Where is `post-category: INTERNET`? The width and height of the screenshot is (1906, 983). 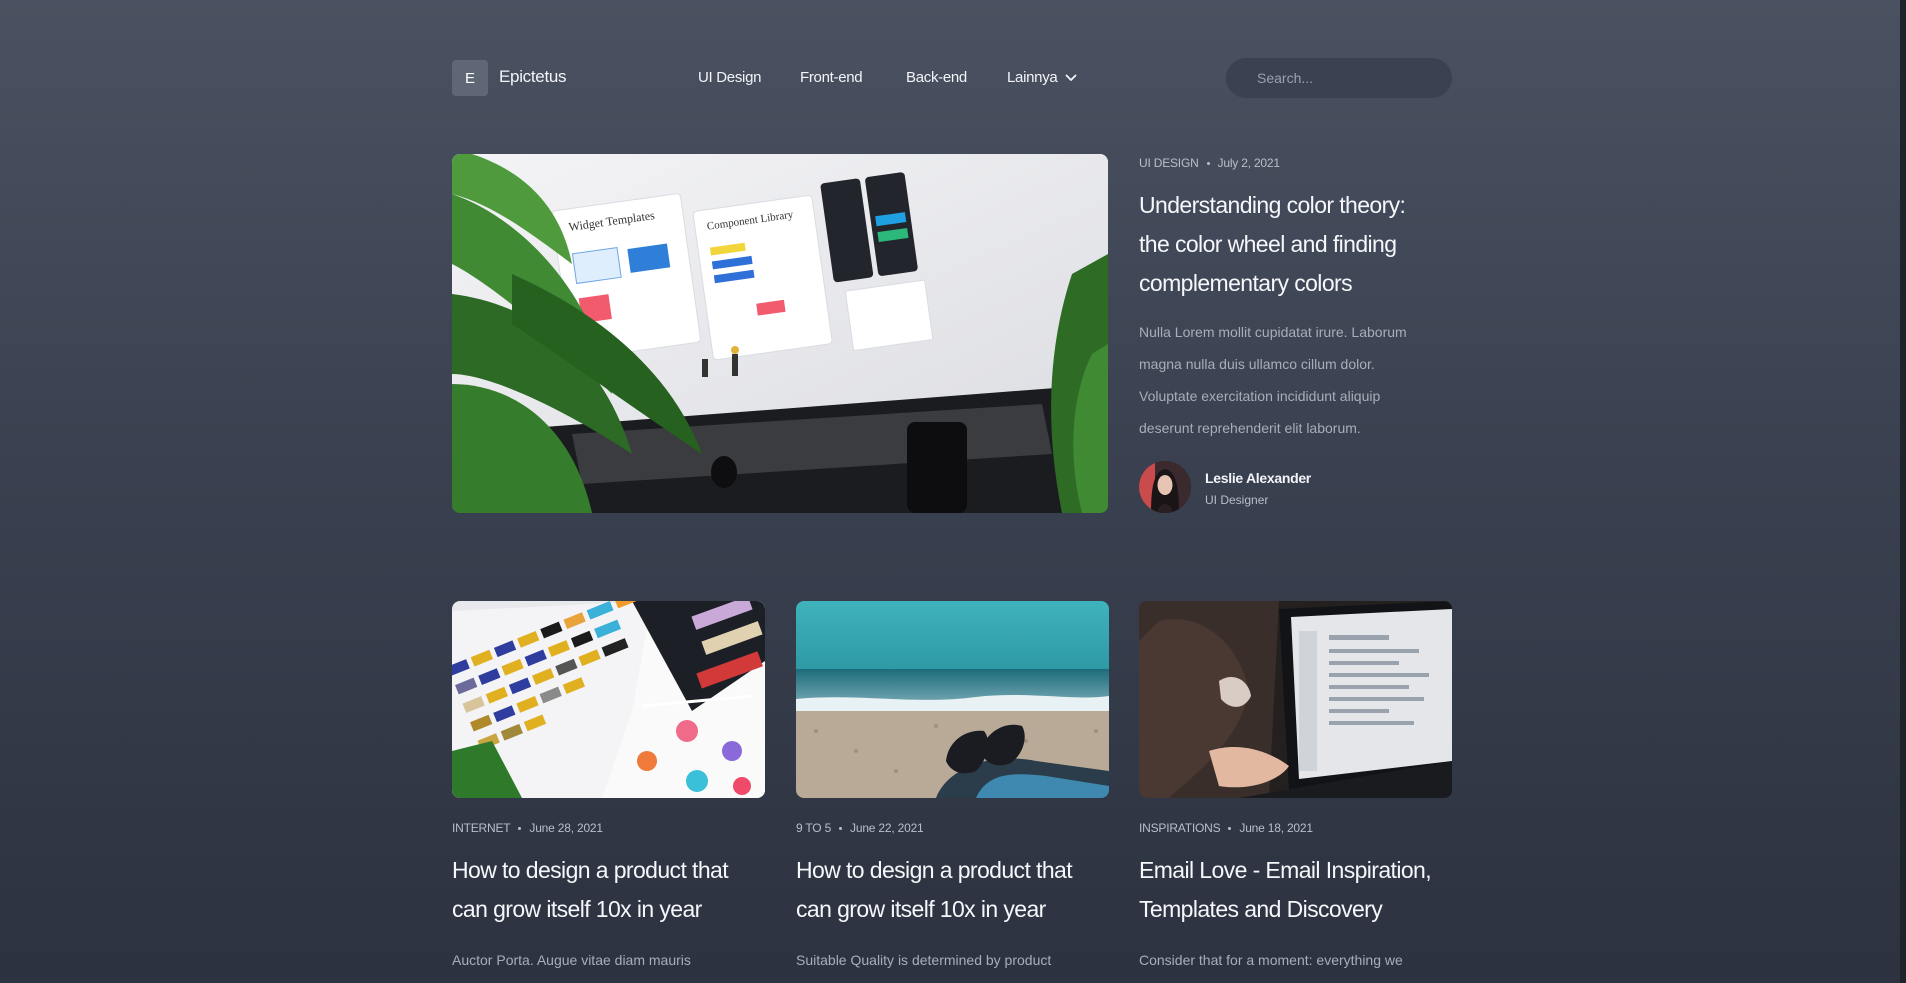
post-category: INTERNET is located at coordinates (481, 828).